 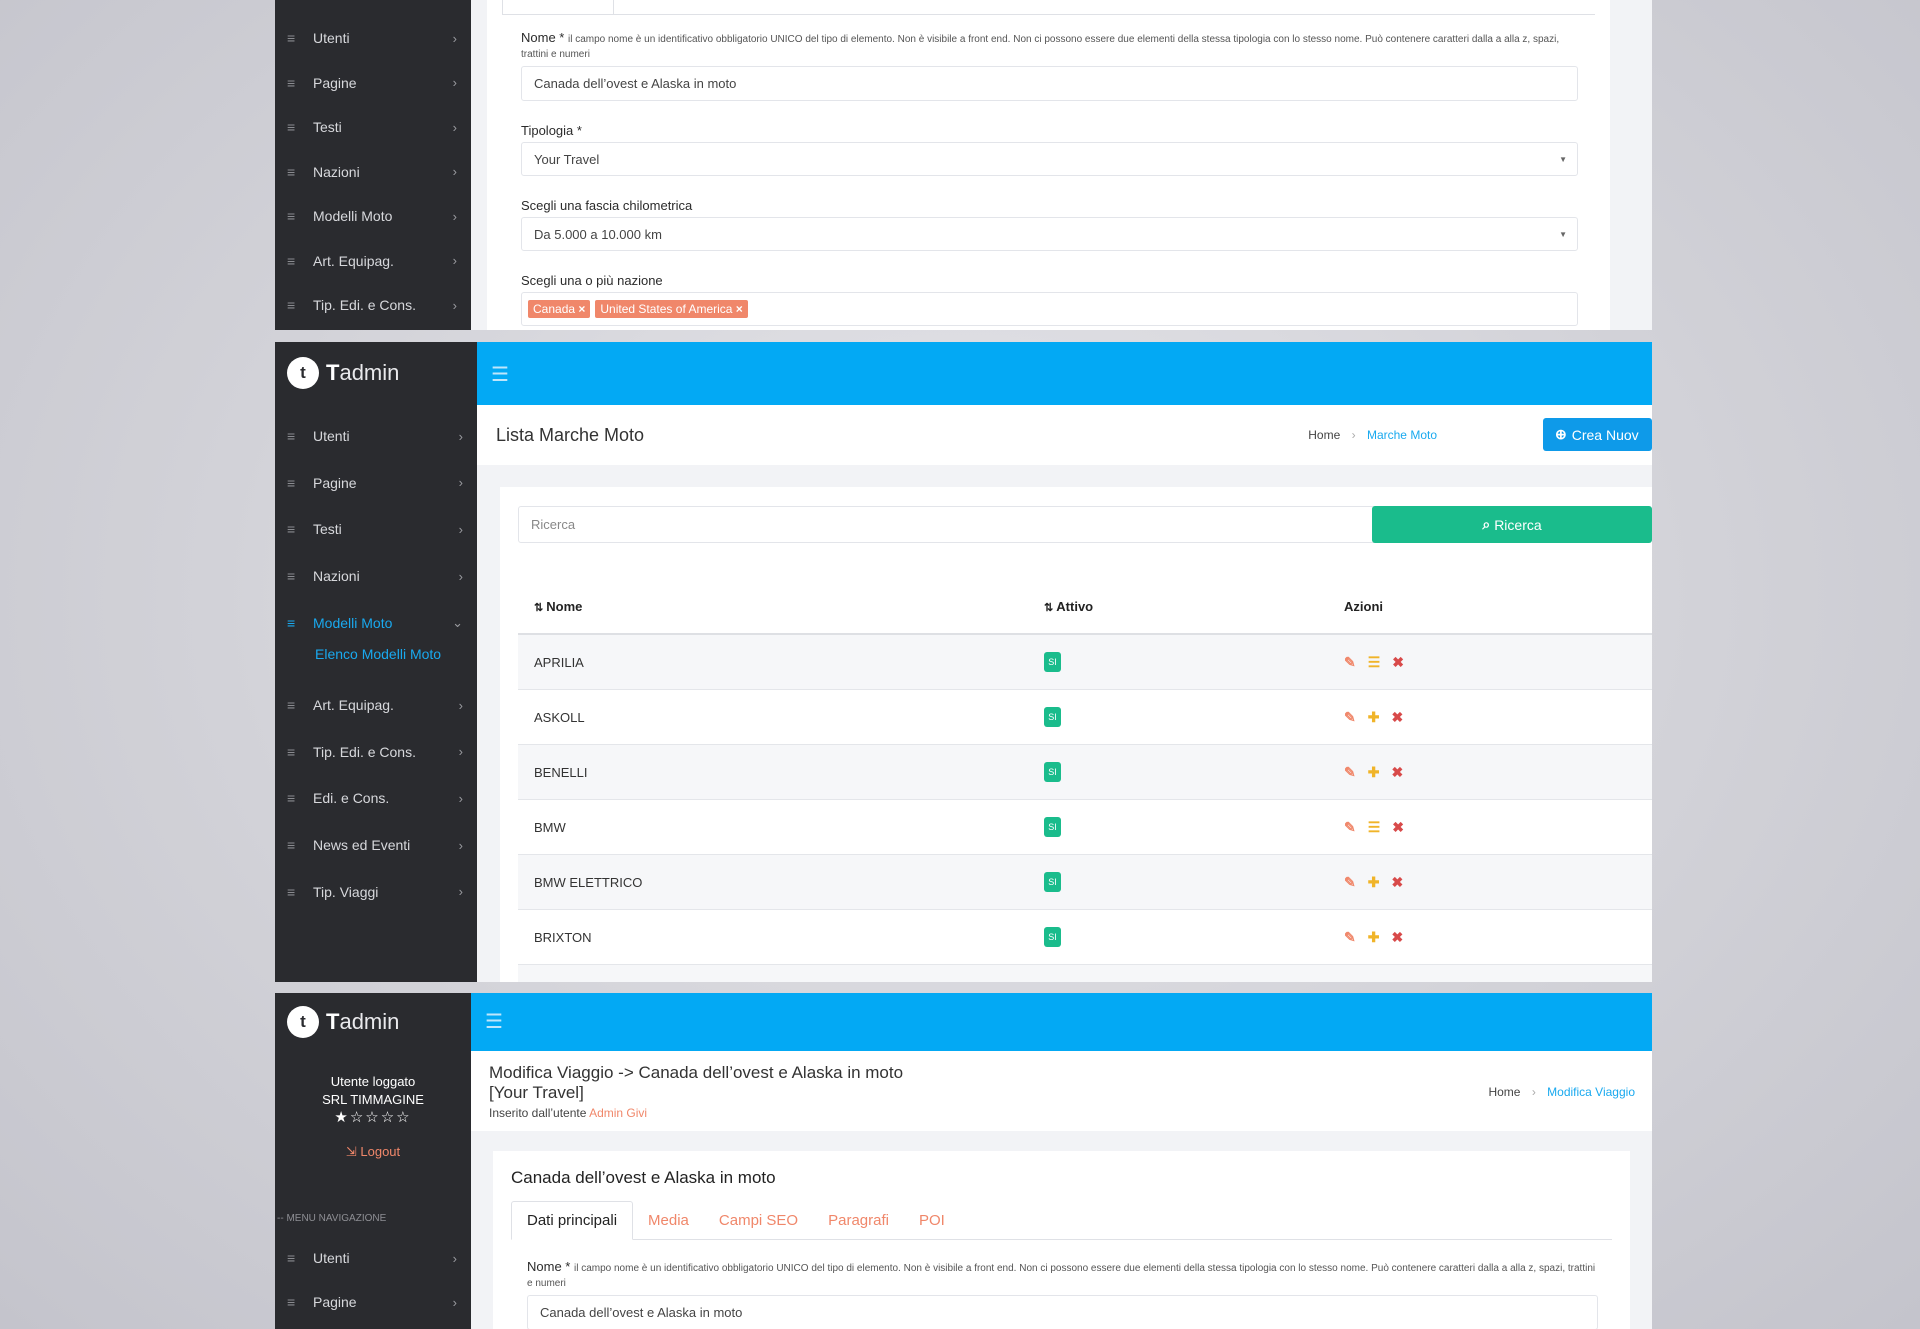 I want to click on nations-multiselect: Canada × United States of America ×, so click(x=1049, y=309).